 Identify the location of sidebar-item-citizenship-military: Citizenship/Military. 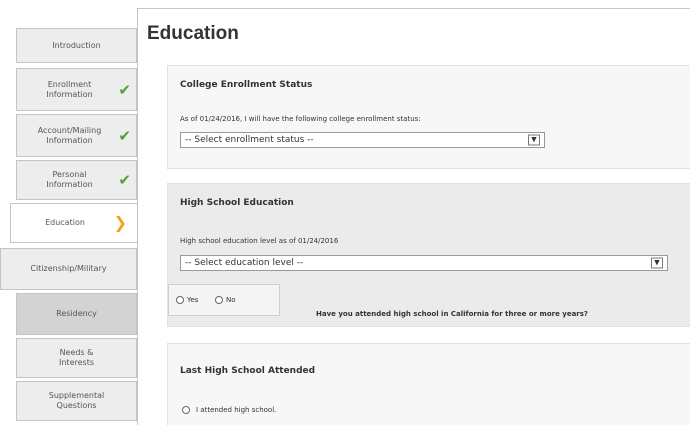
(68, 269).